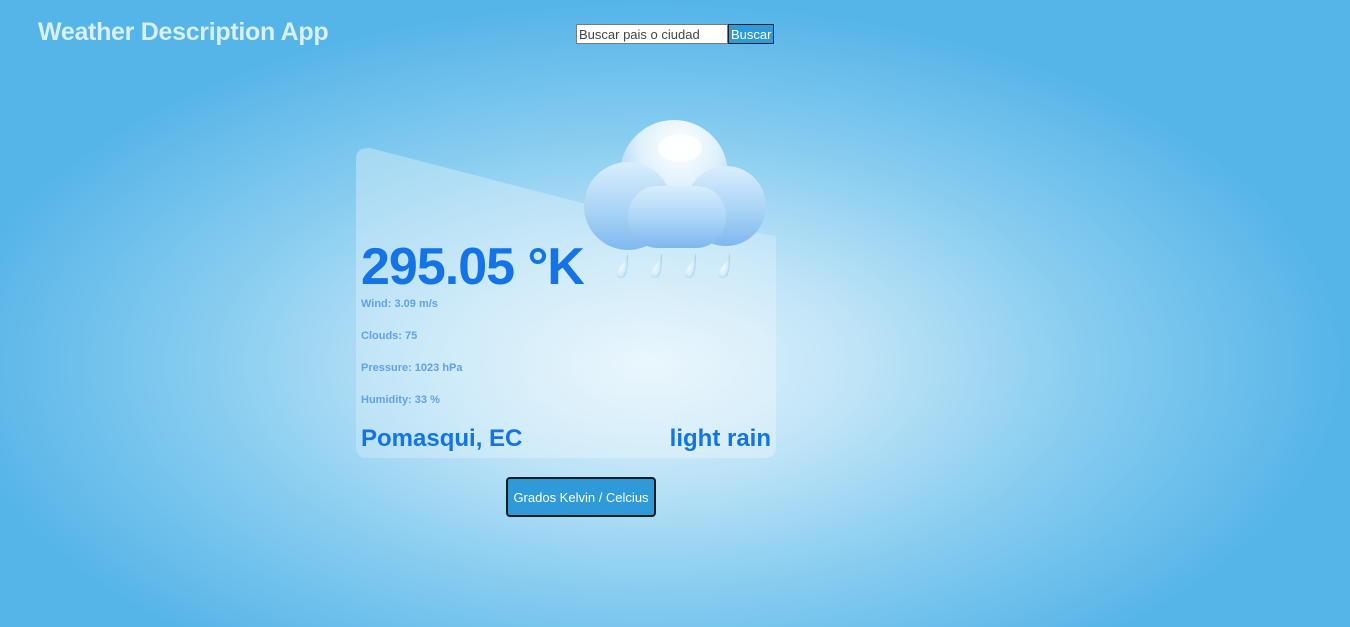 This screenshot has width=1350, height=627. I want to click on search-button: Buscar, so click(751, 34).